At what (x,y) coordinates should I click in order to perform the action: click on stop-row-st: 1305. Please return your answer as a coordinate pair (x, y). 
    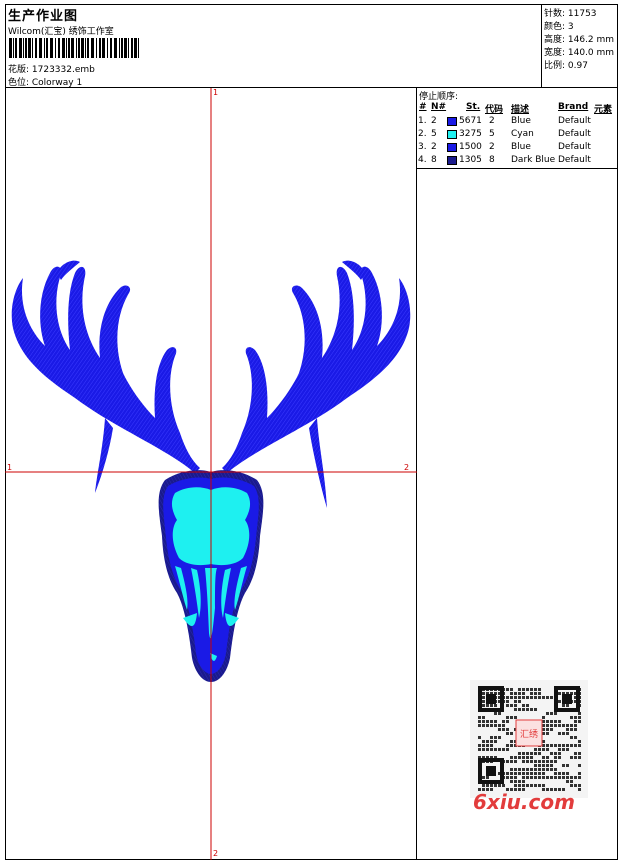
    Looking at the image, I should click on (470, 160).